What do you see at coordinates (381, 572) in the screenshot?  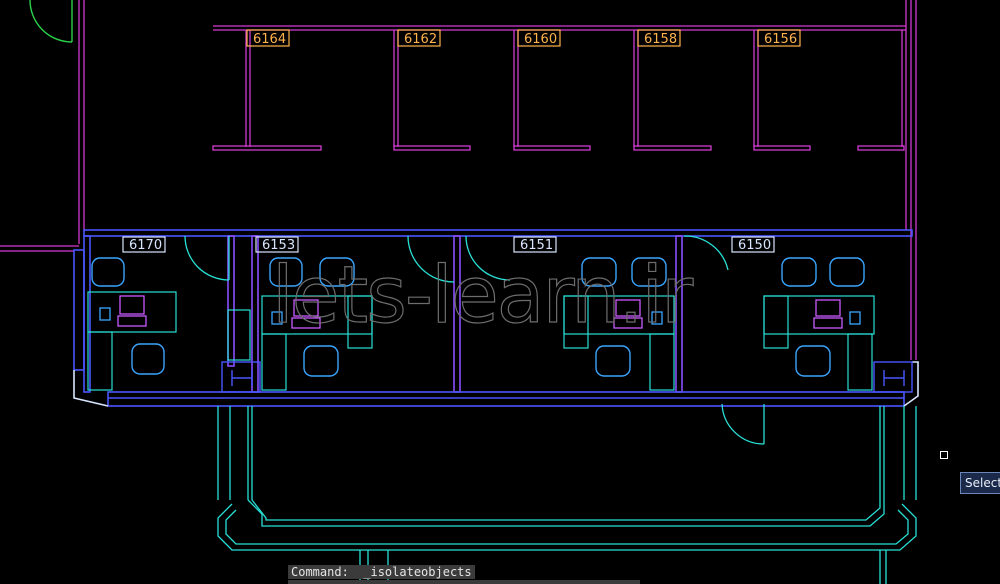 I see `command-line: Command: _isolateobjects` at bounding box center [381, 572].